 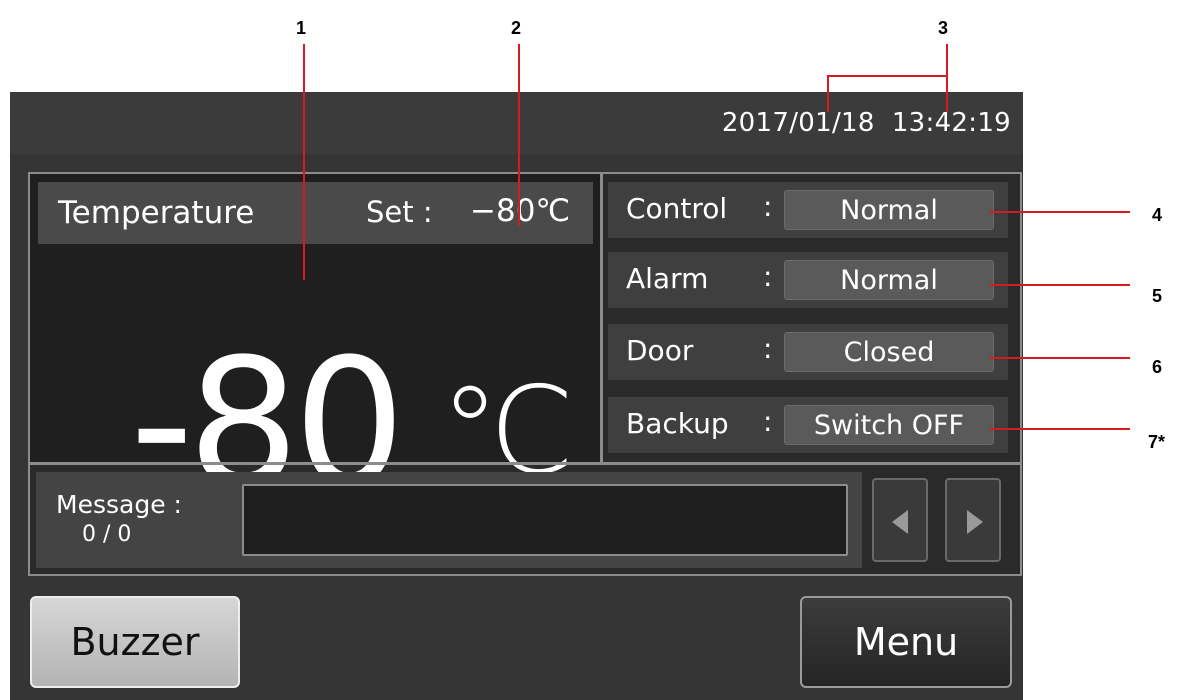 I want to click on set-value: −80℃, so click(x=520, y=211).